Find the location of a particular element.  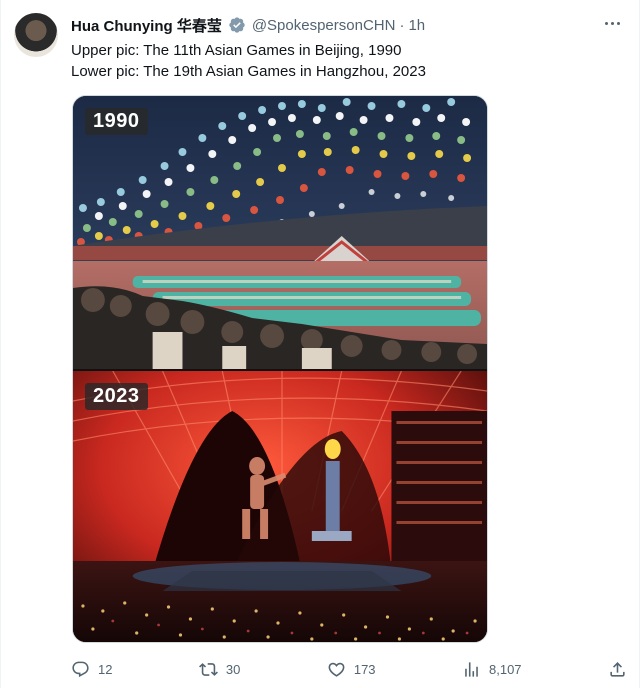

year-badge-2023: 2023 is located at coordinates (116, 396).